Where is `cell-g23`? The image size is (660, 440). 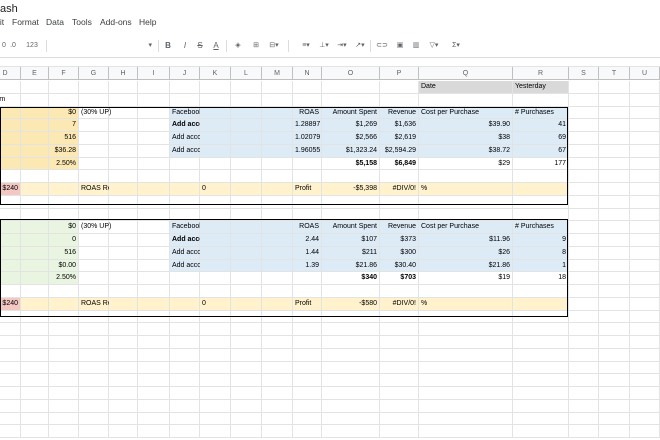
cell-g23 is located at coordinates (94, 368).